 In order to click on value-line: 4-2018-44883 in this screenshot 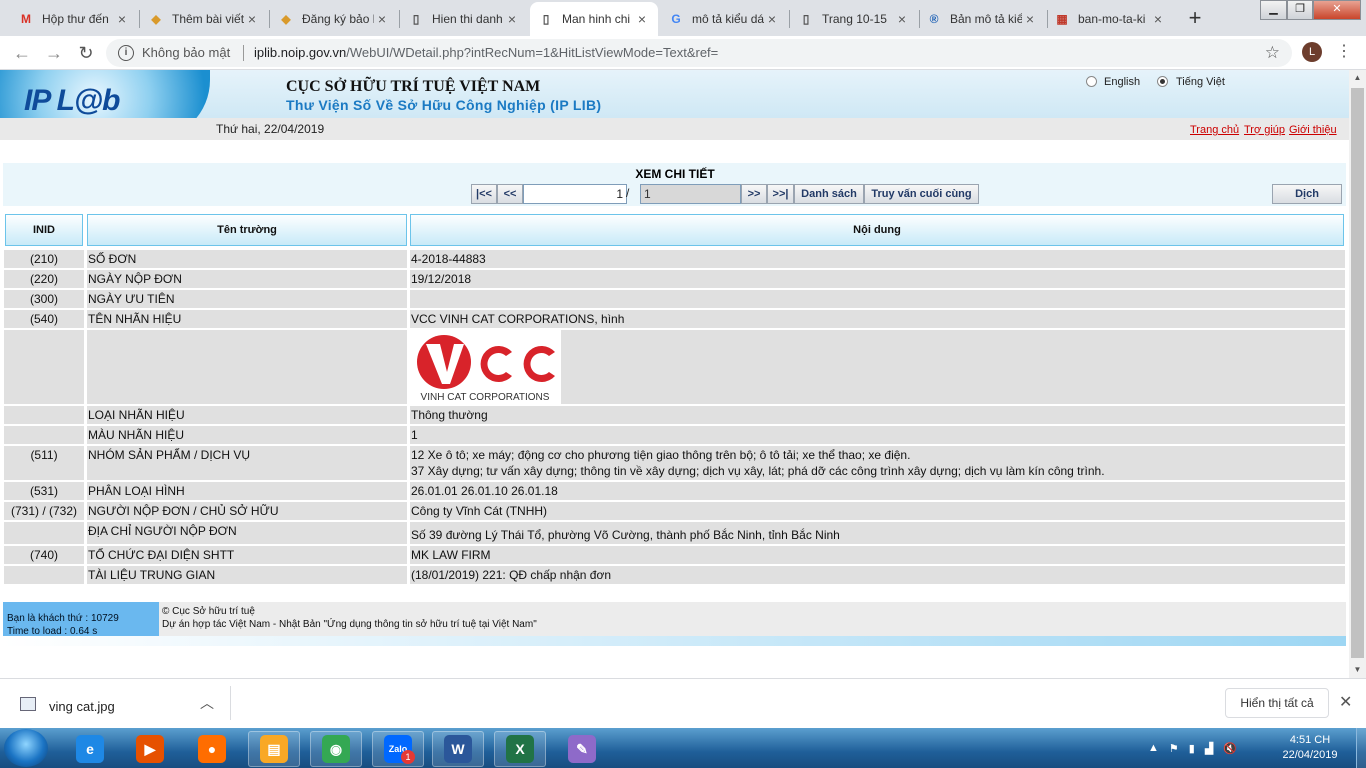, I will do `click(448, 259)`.